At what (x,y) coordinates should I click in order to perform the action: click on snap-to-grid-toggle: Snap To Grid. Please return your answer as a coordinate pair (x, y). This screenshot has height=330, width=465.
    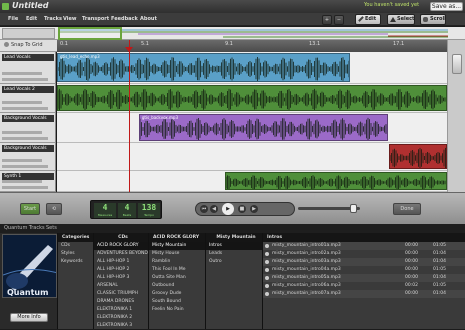
    Looking at the image, I should click on (23, 45).